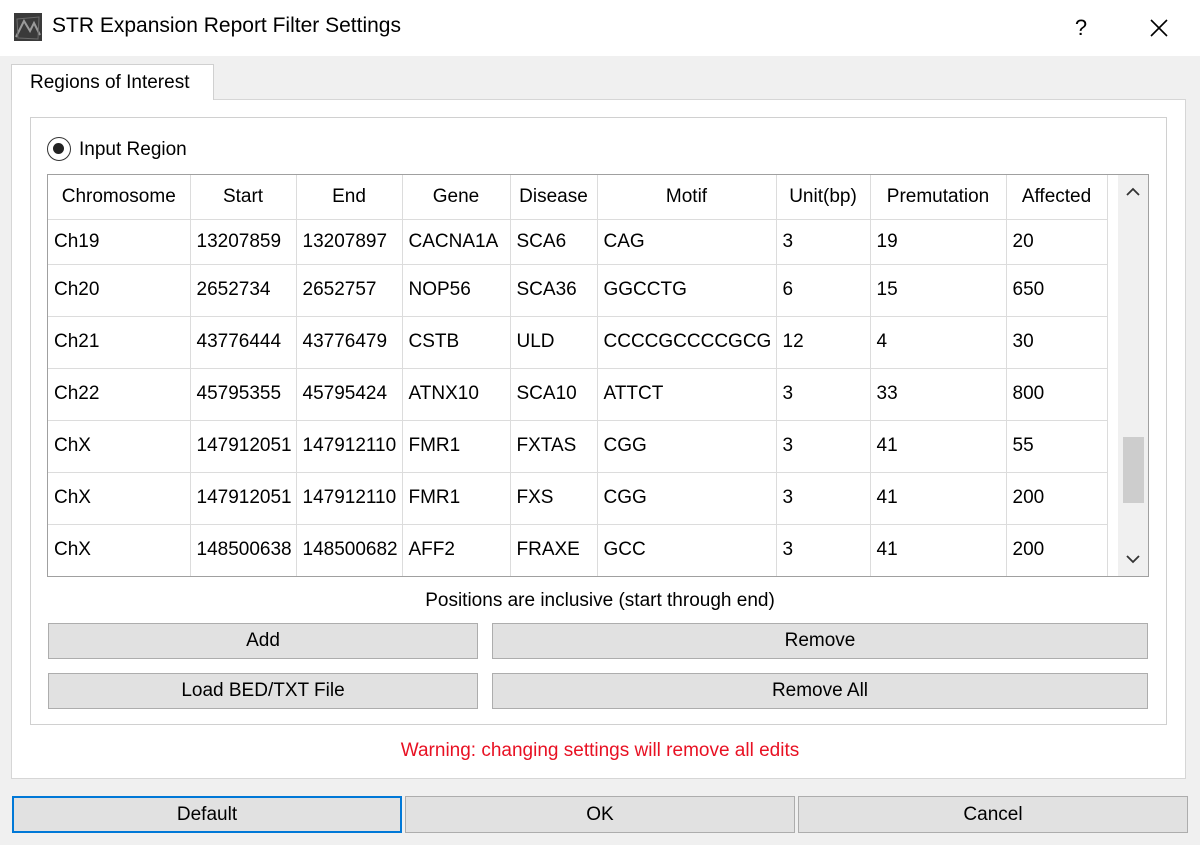  I want to click on cell-disease: FRAXE, so click(554, 550).